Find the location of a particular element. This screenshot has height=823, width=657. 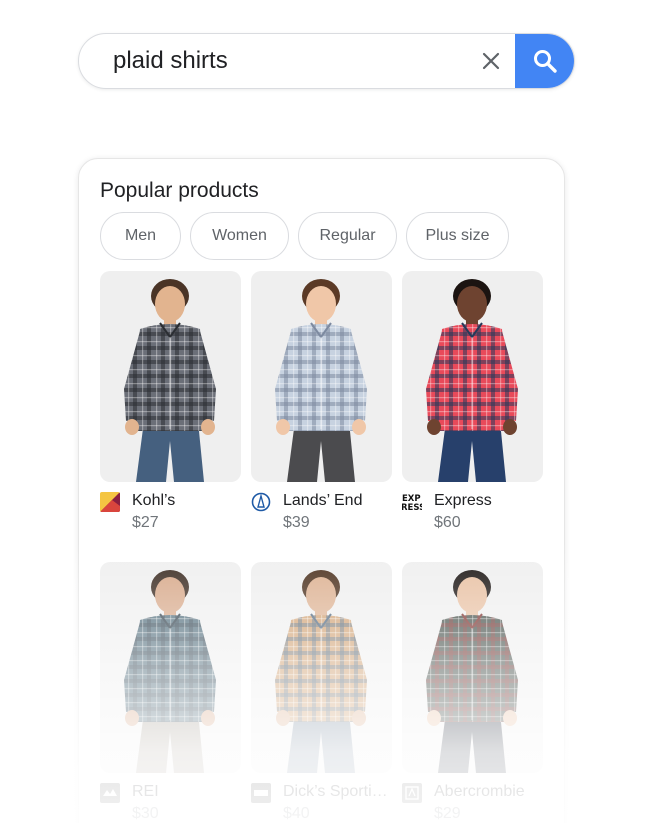

store-name: Express is located at coordinates (463, 500).